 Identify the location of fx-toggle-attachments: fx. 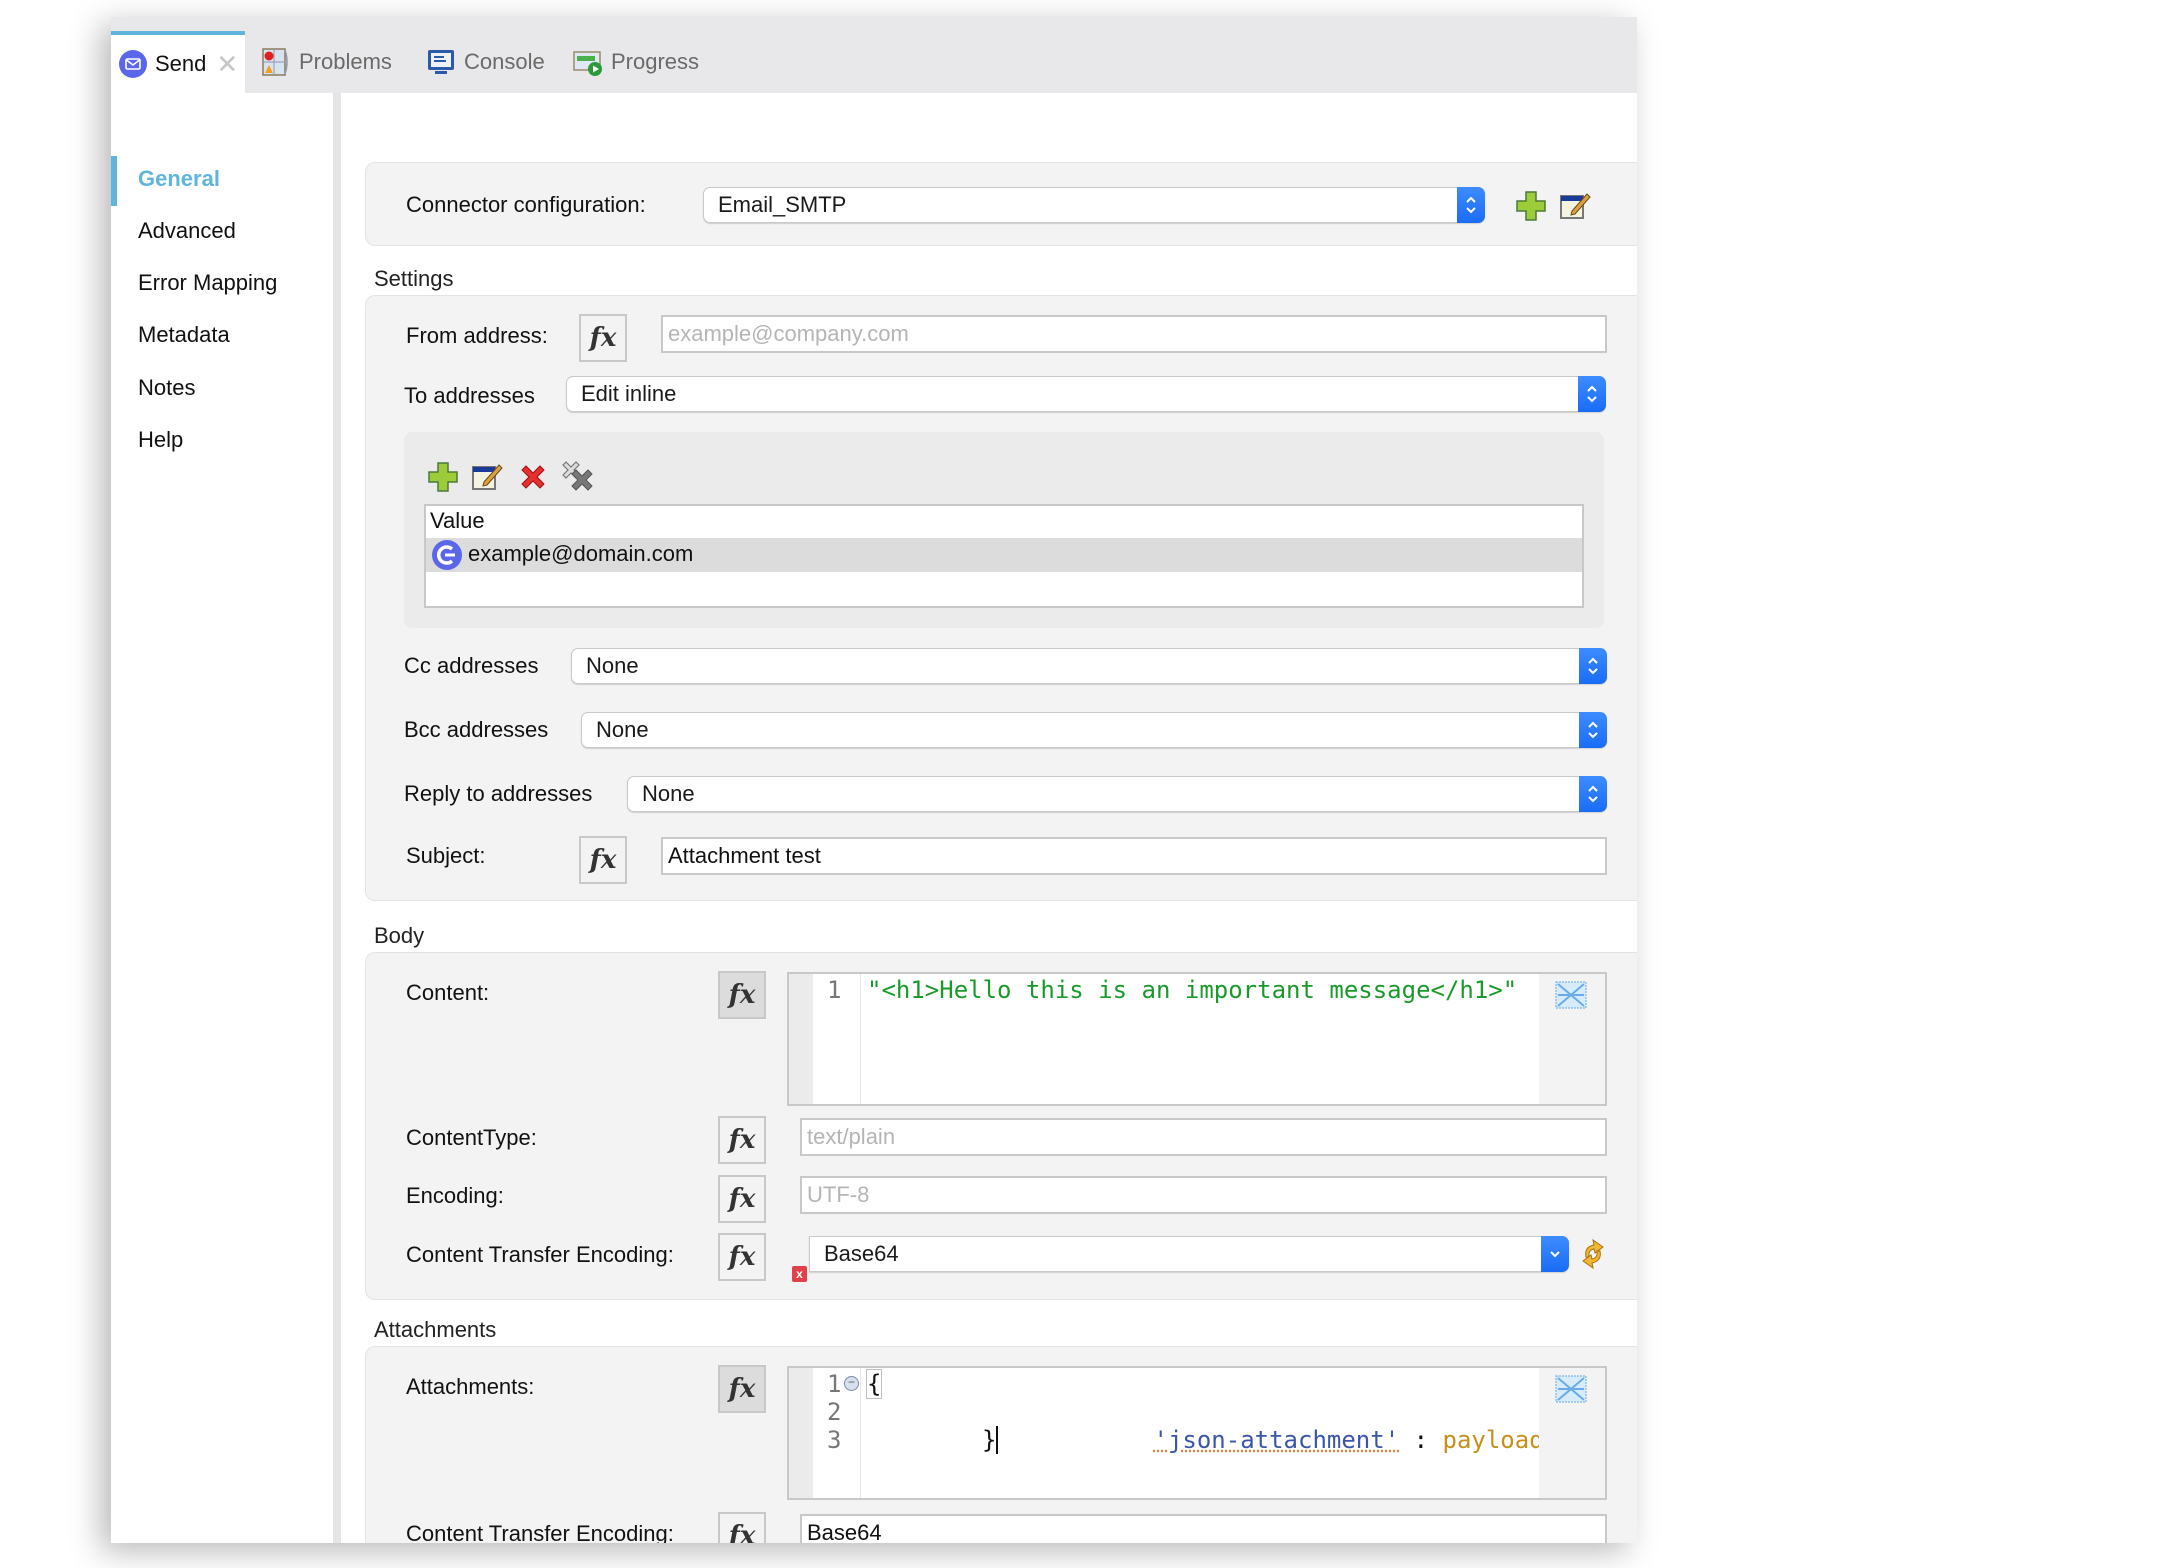
(742, 1389).